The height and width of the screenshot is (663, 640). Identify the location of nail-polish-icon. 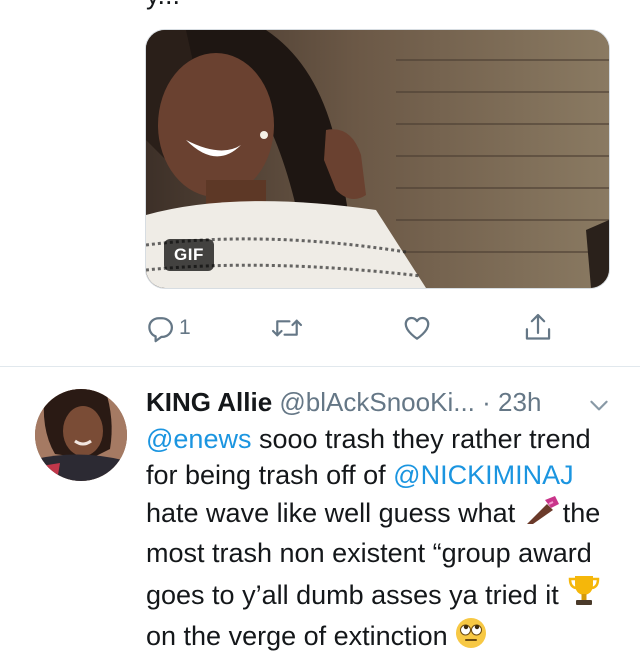
(543, 514).